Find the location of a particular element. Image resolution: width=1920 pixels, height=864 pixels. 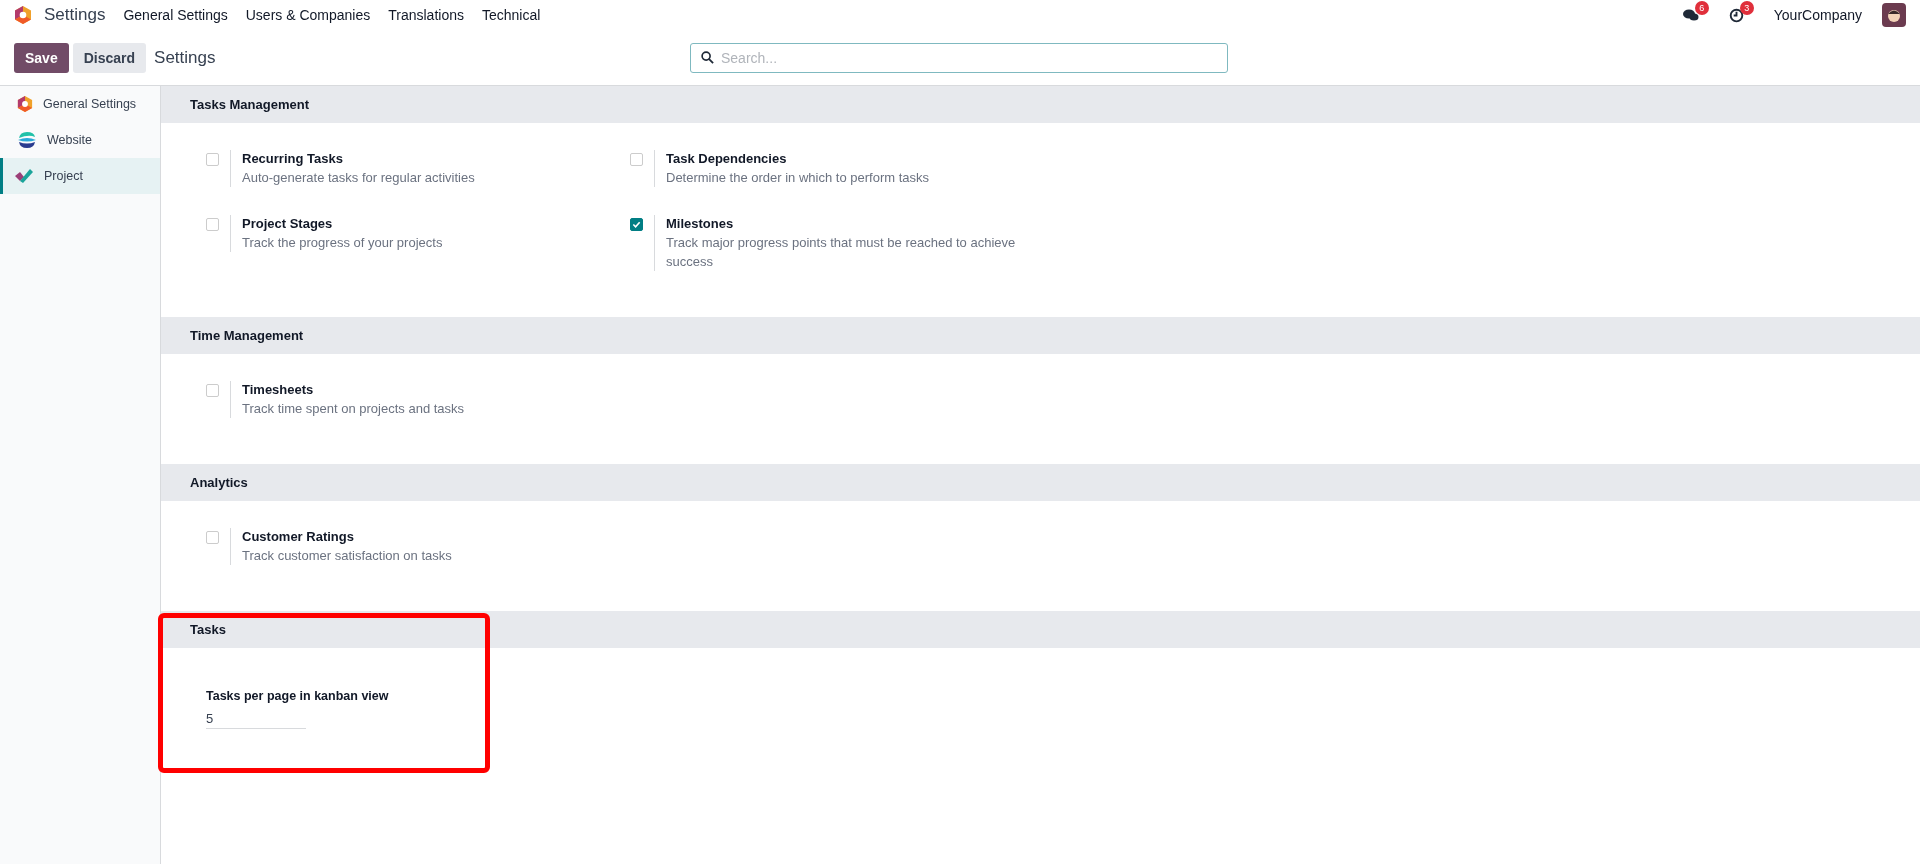

save-button: Save is located at coordinates (41, 57).